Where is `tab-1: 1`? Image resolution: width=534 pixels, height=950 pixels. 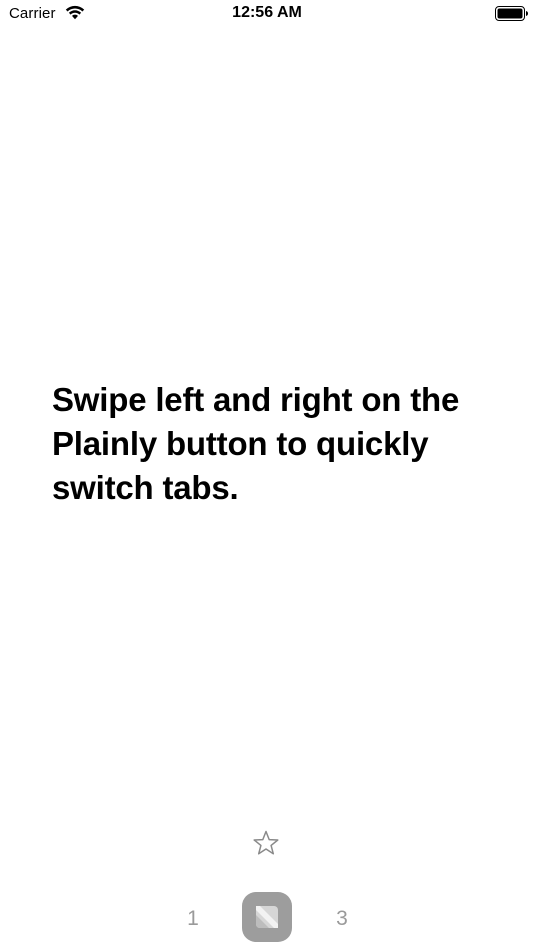
tab-1: 1 is located at coordinates (193, 919).